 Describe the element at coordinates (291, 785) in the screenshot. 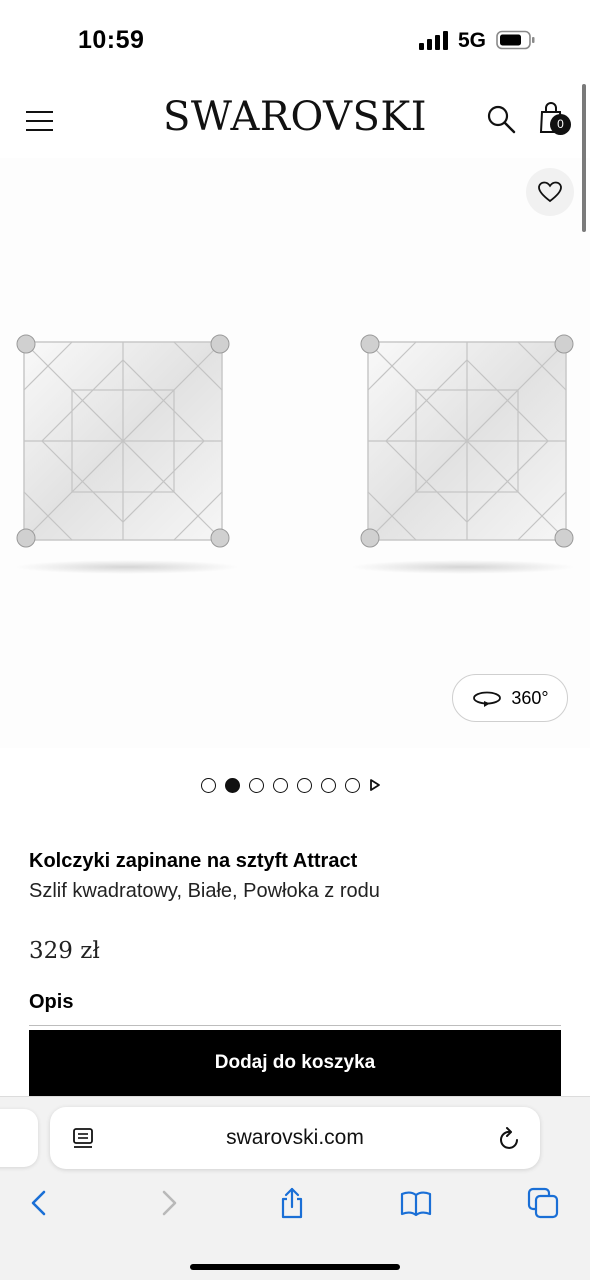

I see `gallery-pagination` at that location.